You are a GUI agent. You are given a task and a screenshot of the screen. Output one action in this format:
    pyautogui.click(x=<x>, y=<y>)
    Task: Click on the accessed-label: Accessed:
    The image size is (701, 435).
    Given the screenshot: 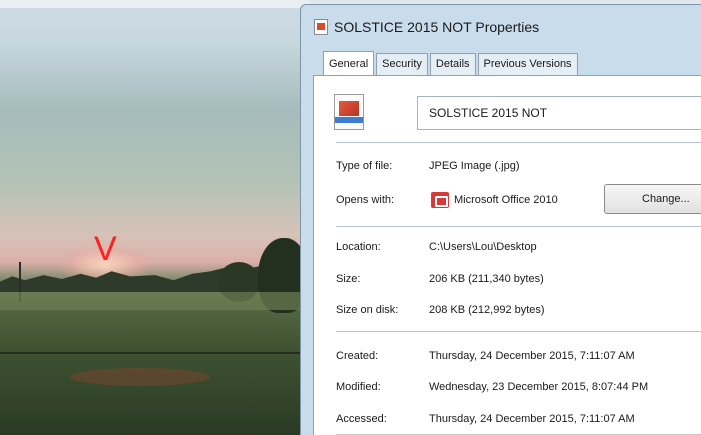 What is the action you would take?
    pyautogui.click(x=361, y=419)
    